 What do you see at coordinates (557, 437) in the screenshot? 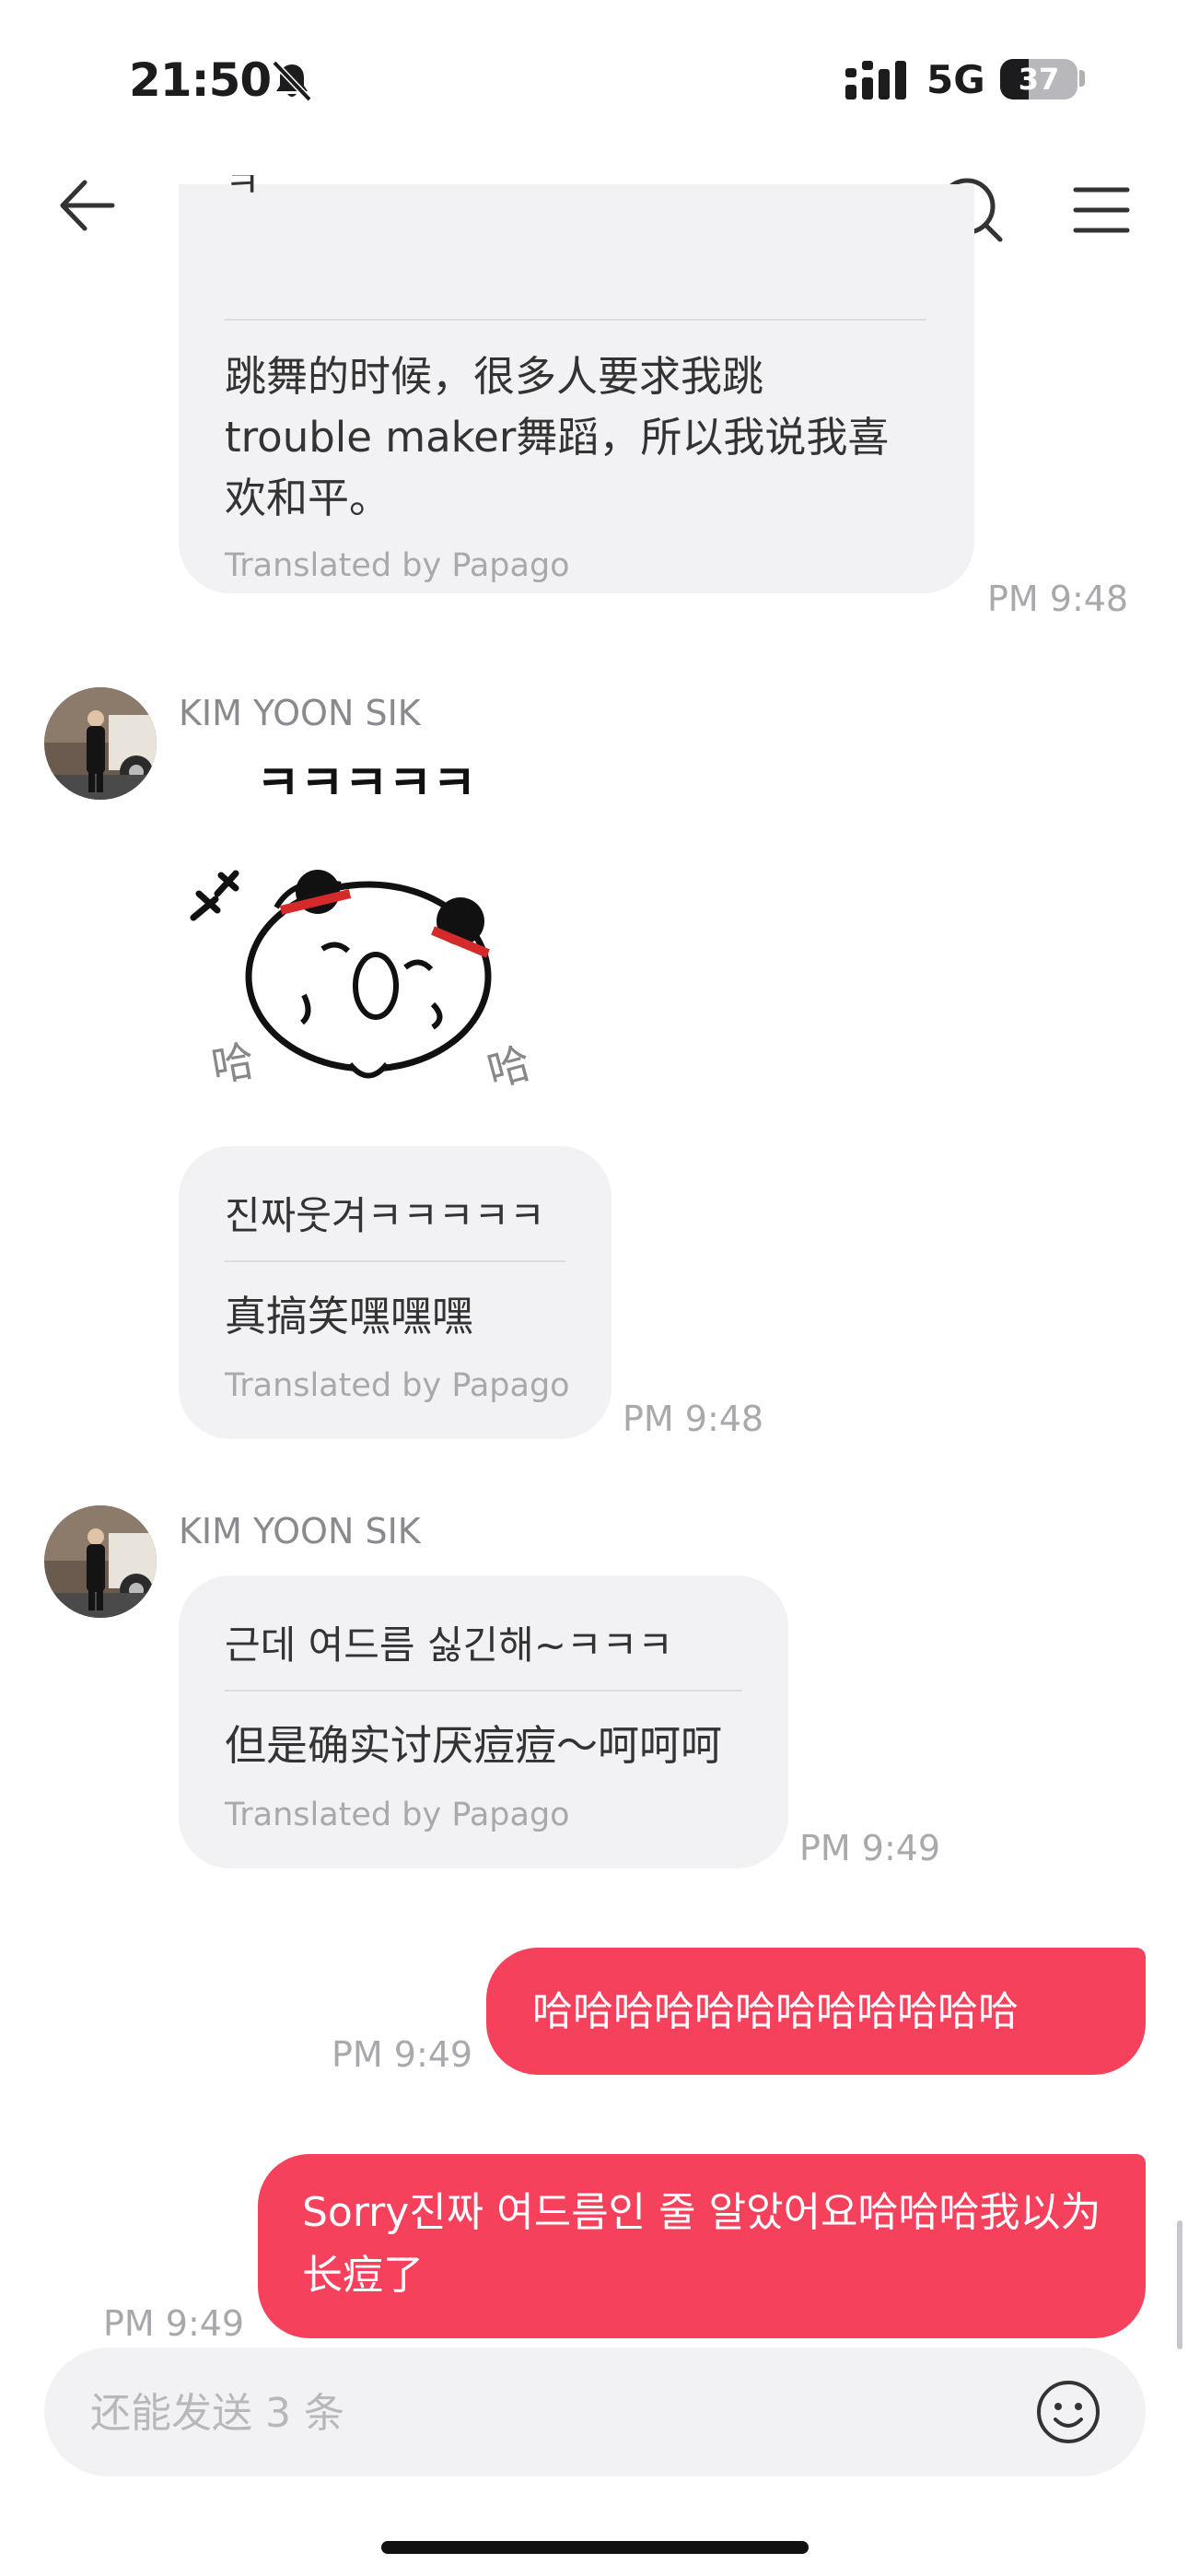
I see `translated-text: 跳舞的时候，很多人要求我跳 trouble maker舞蹈，所以我说我喜欢和平。` at bounding box center [557, 437].